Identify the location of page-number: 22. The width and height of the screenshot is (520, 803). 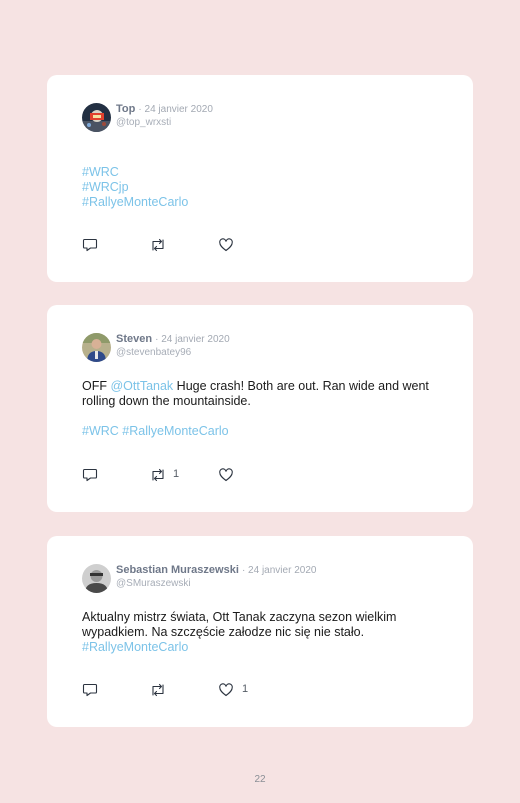
(260, 779).